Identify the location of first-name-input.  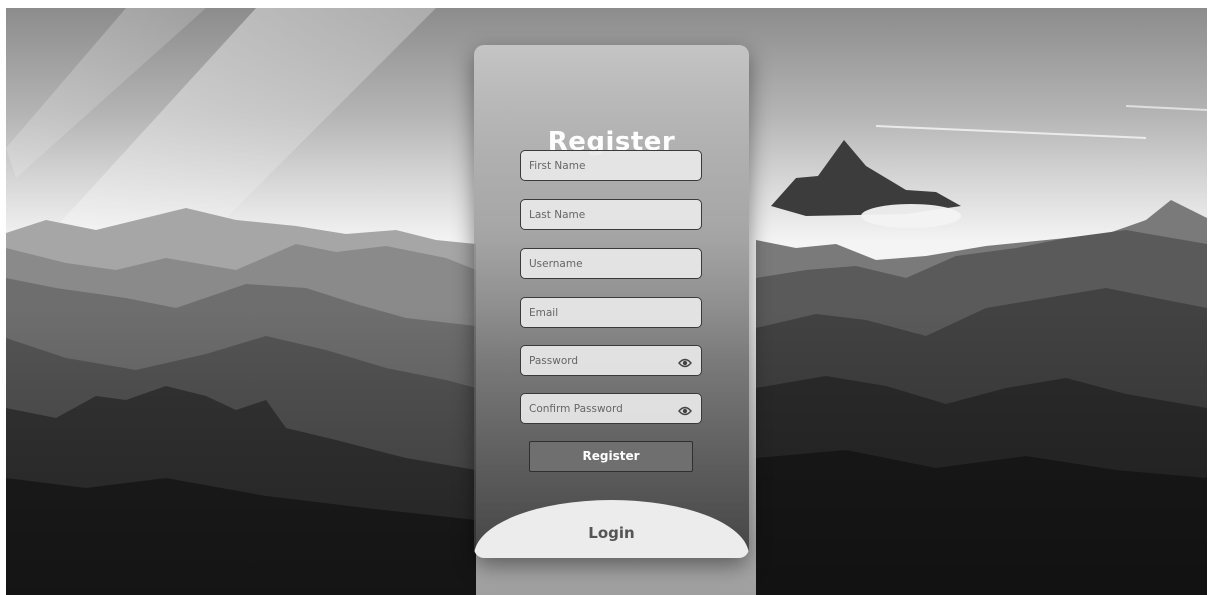
(611, 165).